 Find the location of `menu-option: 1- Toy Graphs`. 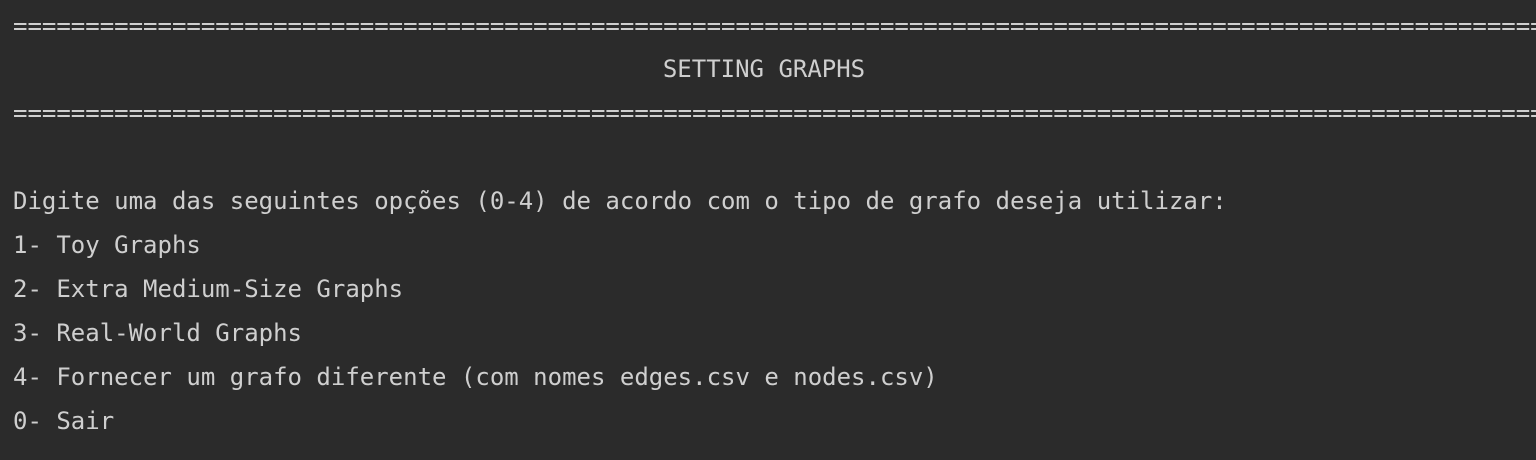

menu-option: 1- Toy Graphs is located at coordinates (107, 245).